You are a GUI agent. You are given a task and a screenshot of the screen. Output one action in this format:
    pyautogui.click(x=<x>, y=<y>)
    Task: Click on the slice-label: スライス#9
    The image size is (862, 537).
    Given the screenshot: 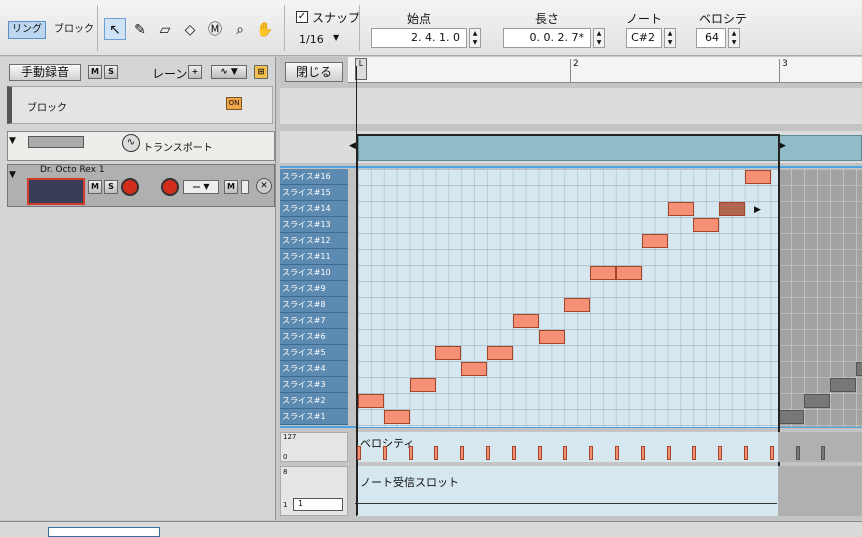 What is the action you would take?
    pyautogui.click(x=314, y=289)
    